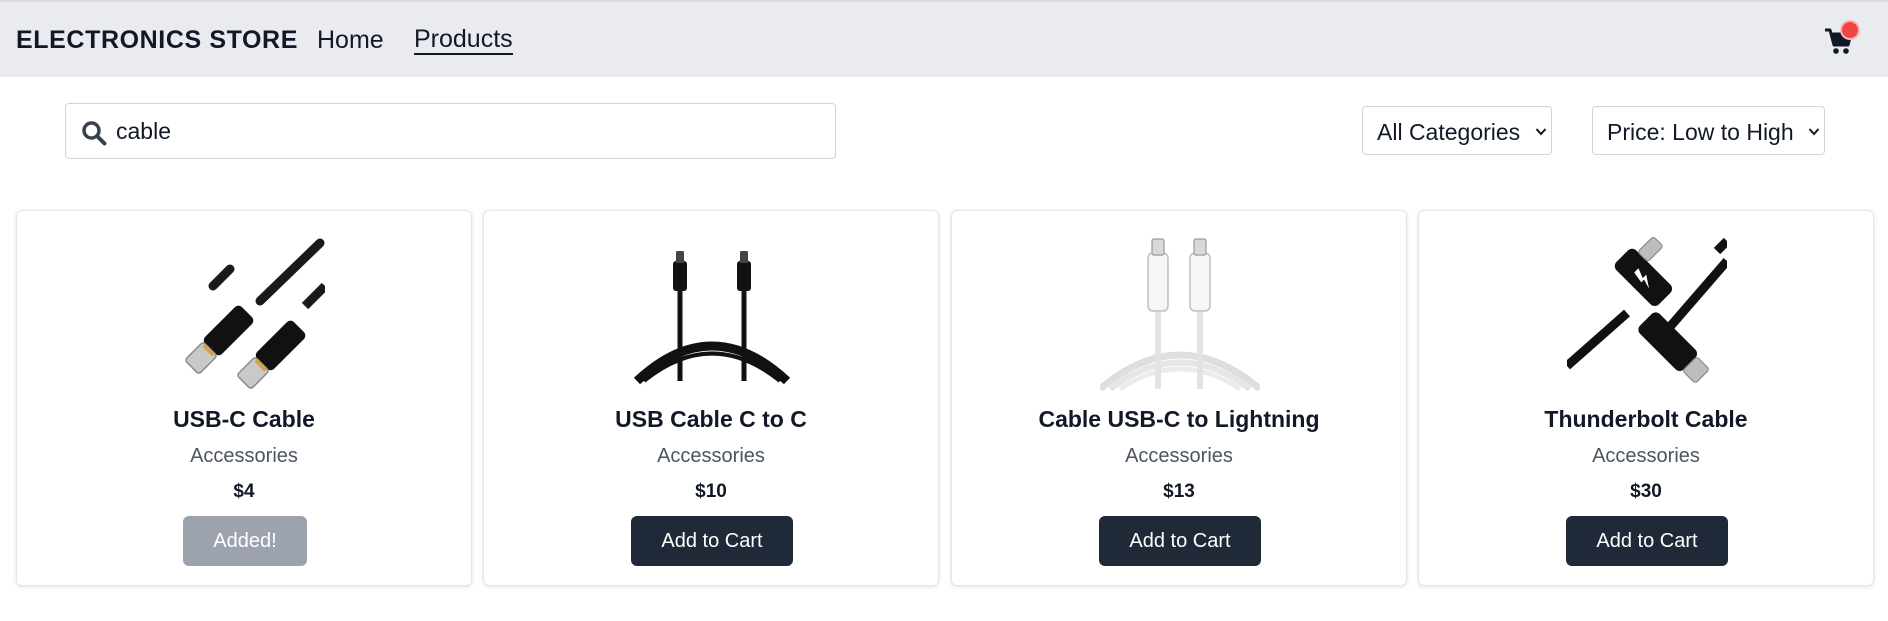  What do you see at coordinates (1180, 314) in the screenshot?
I see `lightning-cable-image` at bounding box center [1180, 314].